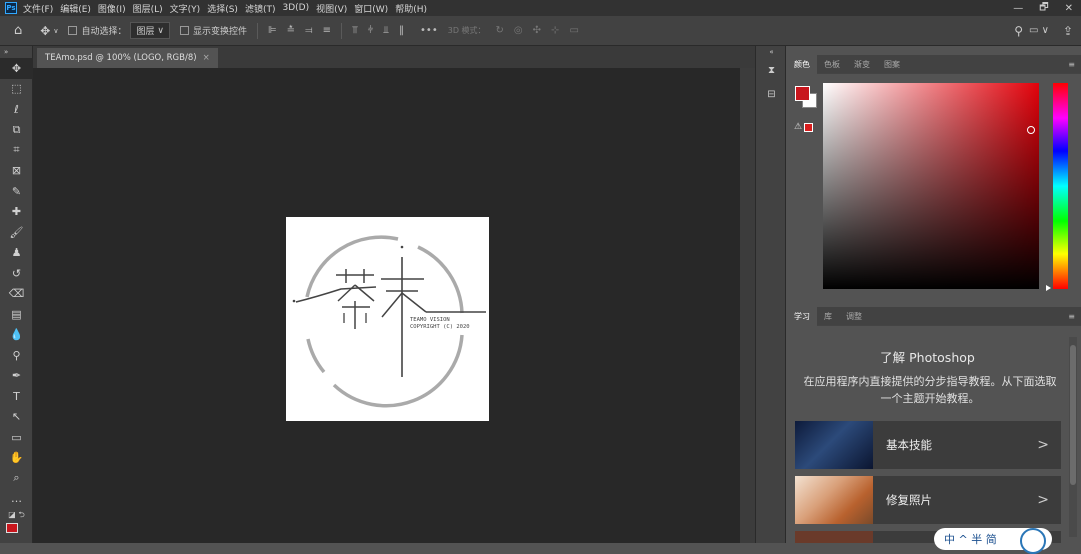  Describe the element at coordinates (355, 30) in the screenshot. I see `align-top-icon: ⫪` at that location.